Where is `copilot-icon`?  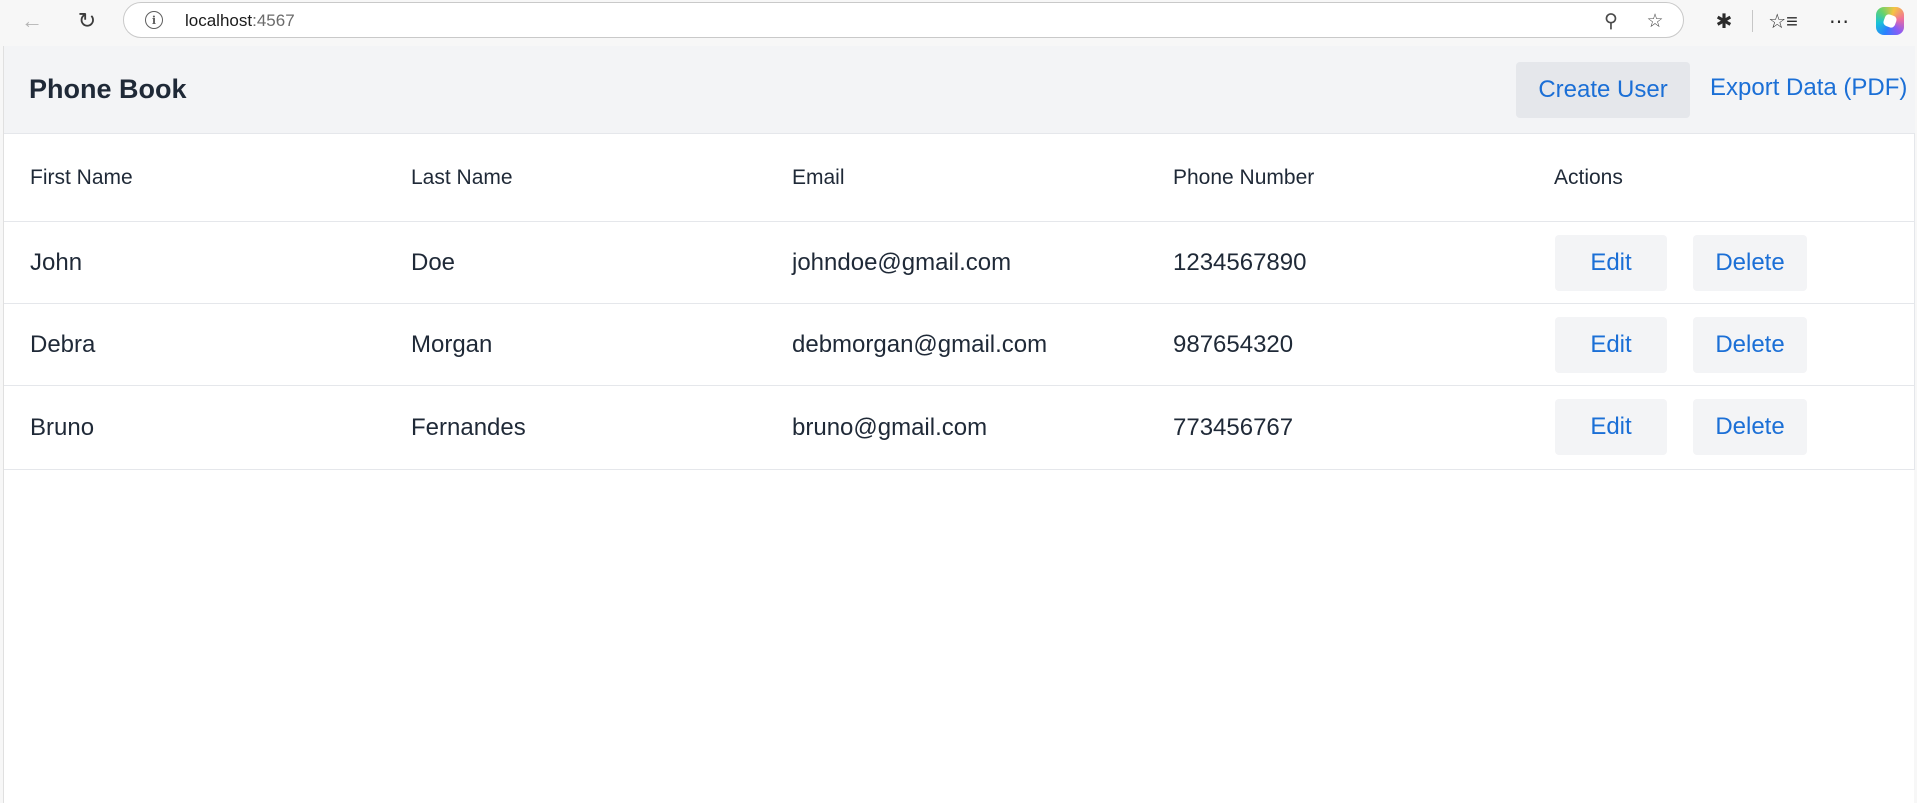 copilot-icon is located at coordinates (1890, 21).